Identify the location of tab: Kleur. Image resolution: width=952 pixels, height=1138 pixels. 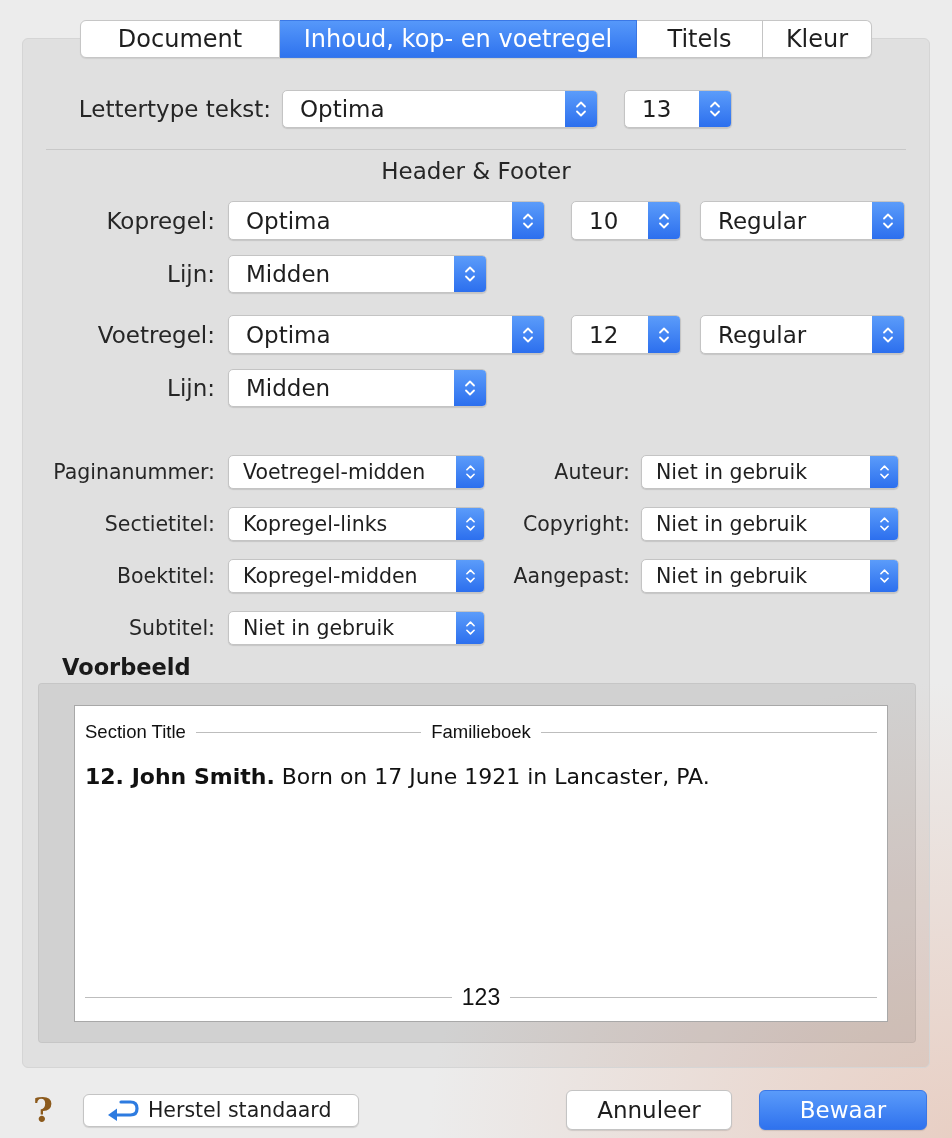
(817, 39).